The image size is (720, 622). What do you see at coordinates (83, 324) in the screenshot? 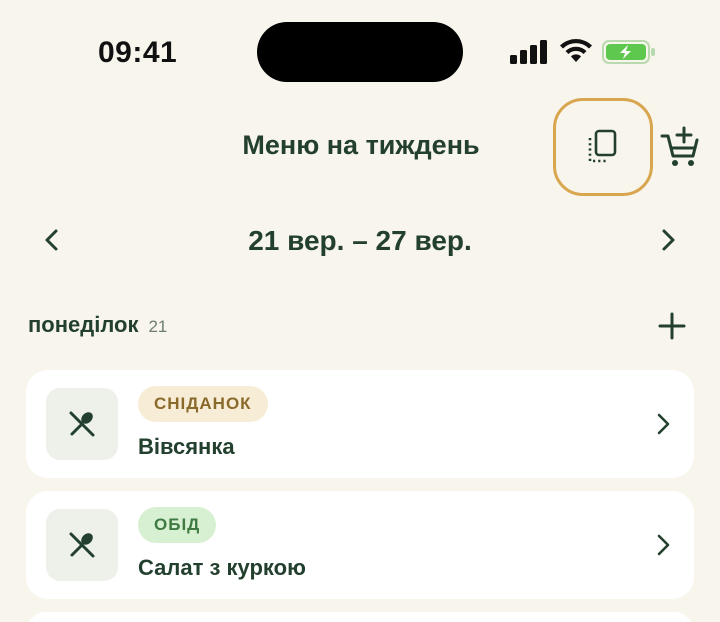
I see `day-name: понеділок` at bounding box center [83, 324].